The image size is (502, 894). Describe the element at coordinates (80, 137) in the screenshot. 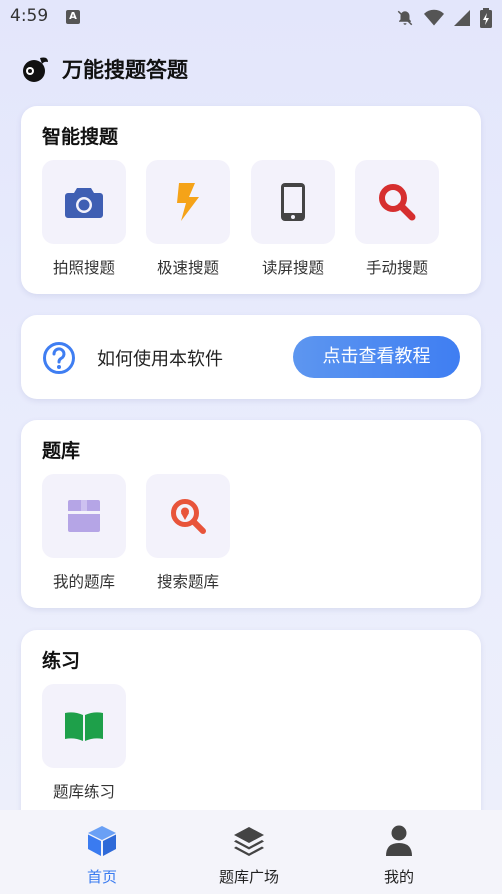

I see `card-title: 智能搜题` at that location.